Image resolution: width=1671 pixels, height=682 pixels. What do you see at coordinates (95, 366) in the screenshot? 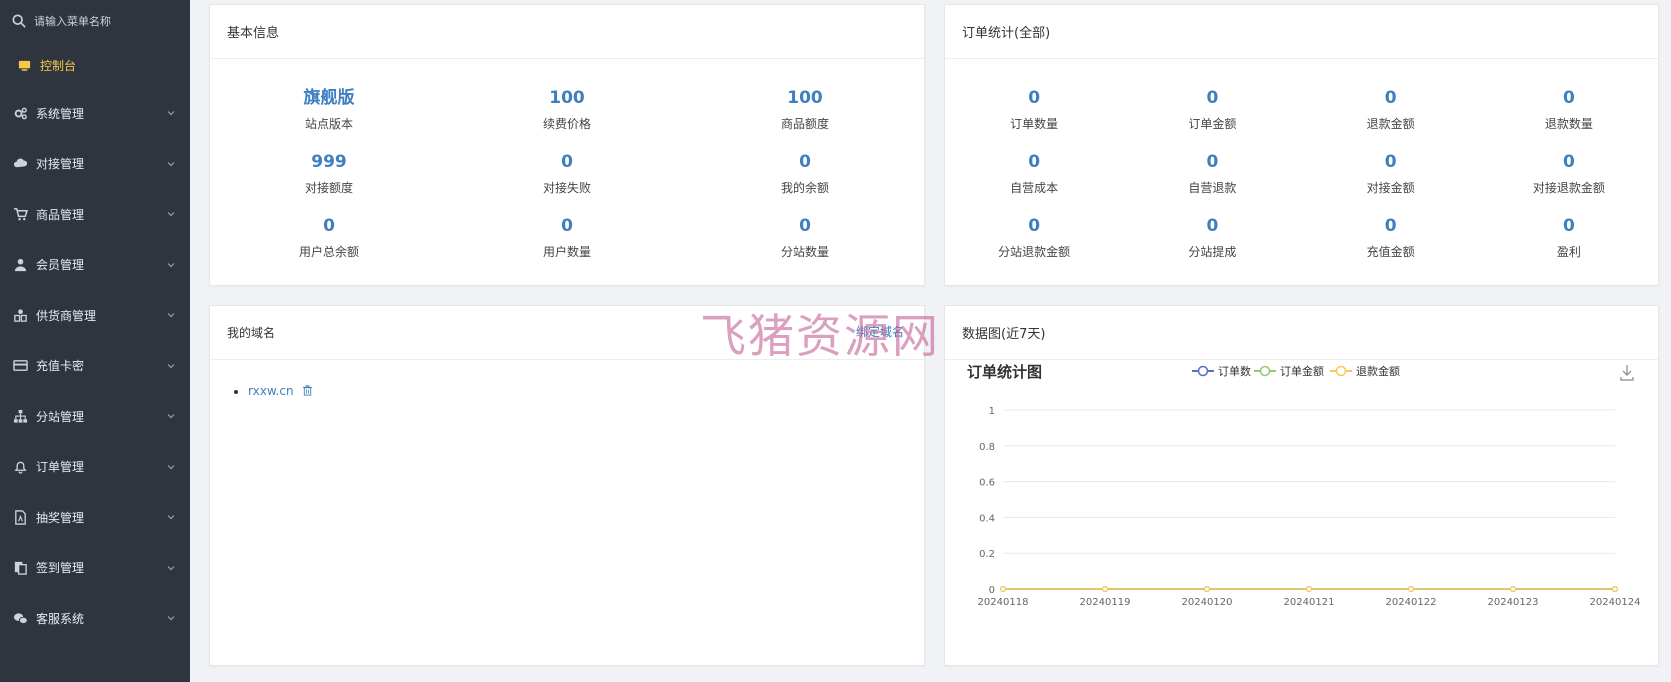
I see `sidebar-item-6: 充值卡密` at bounding box center [95, 366].